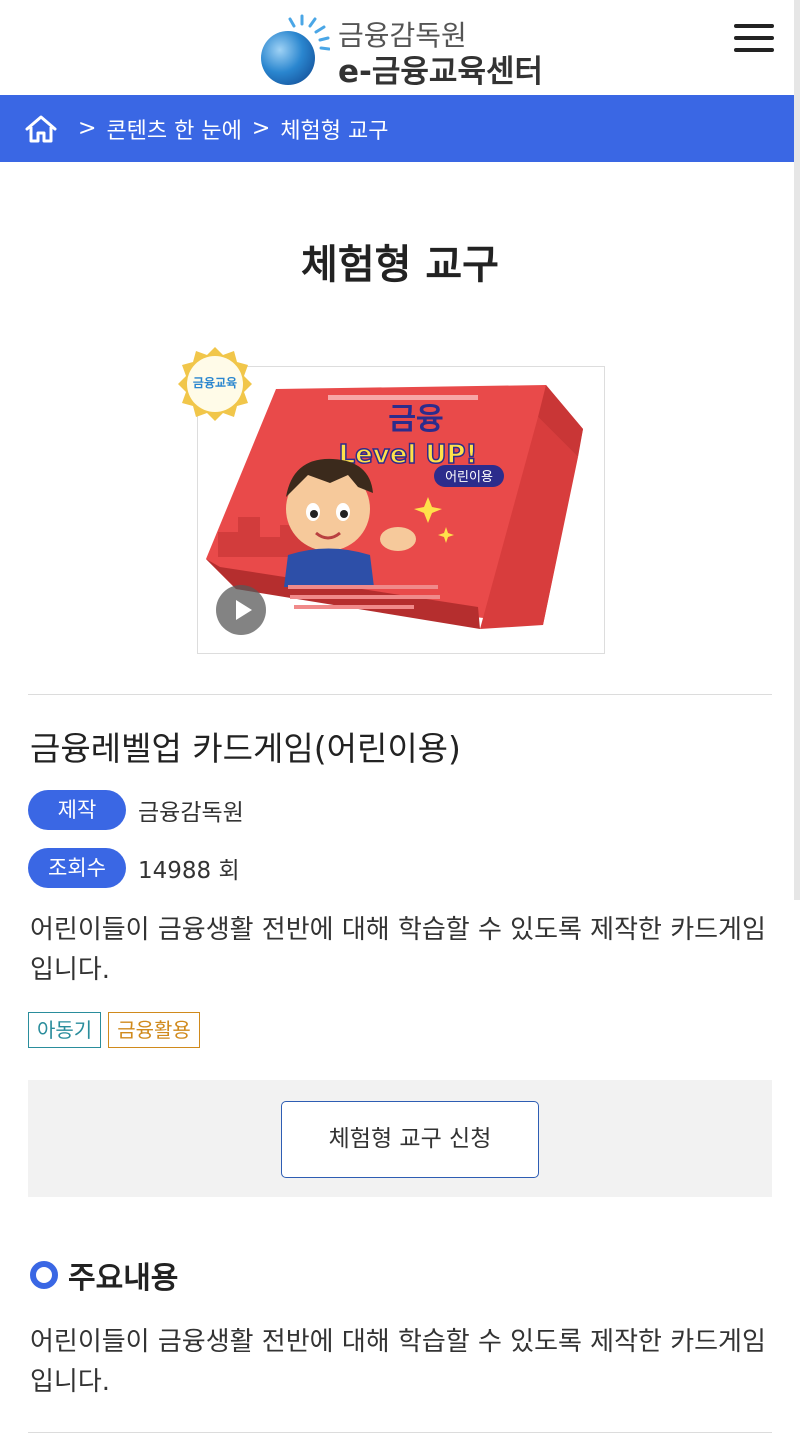  I want to click on breadcrumb-item-current: 체험형 교구, so click(334, 129).